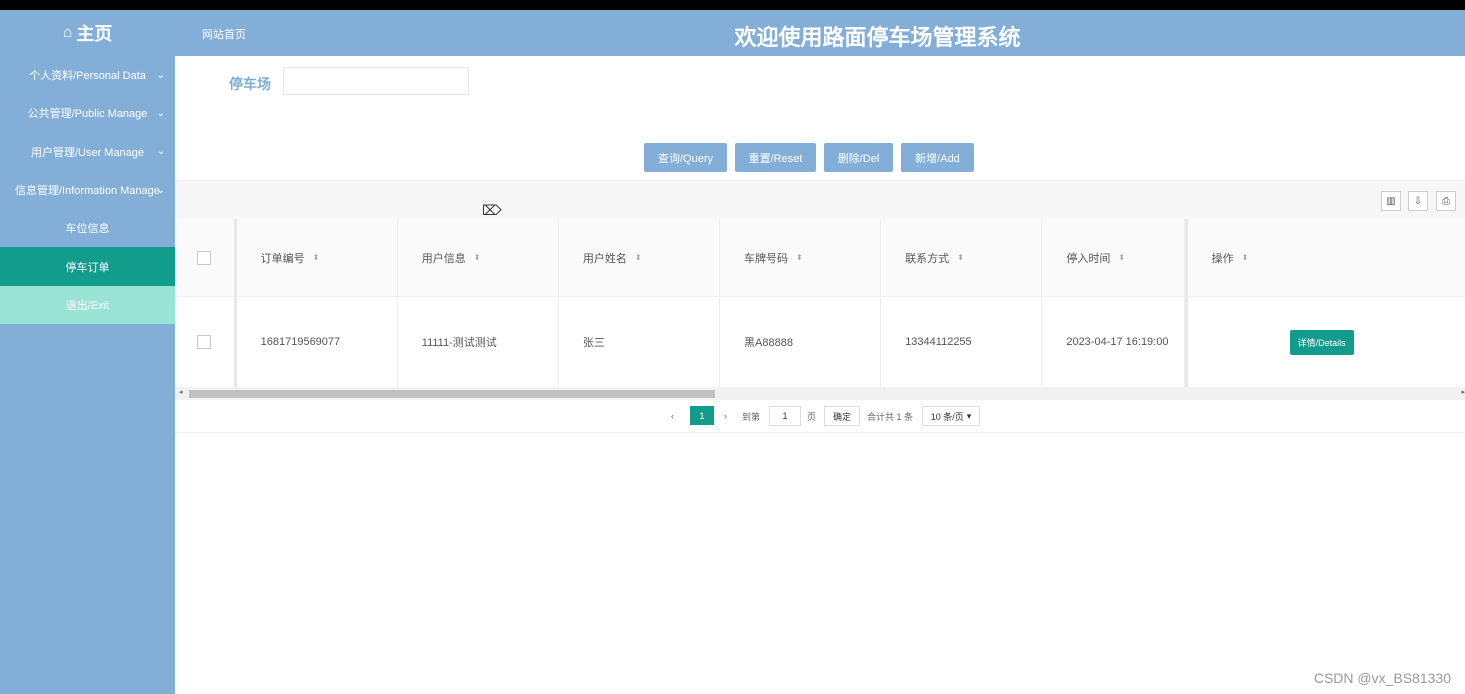 This screenshot has height=694, width=1465. What do you see at coordinates (1113, 257) in the screenshot?
I see `col-time: 停入时间 ⬍` at bounding box center [1113, 257].